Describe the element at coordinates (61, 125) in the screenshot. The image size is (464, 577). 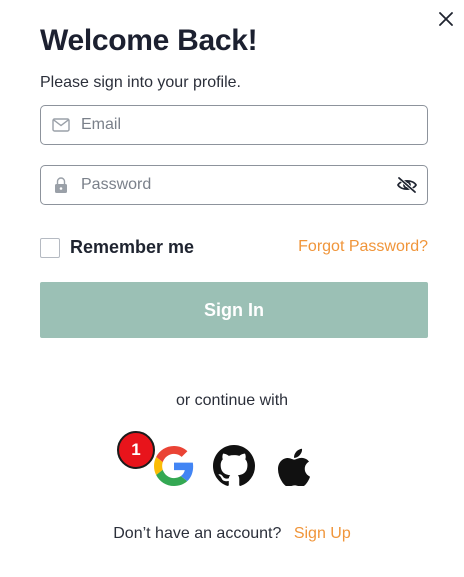
I see `mail-icon` at that location.